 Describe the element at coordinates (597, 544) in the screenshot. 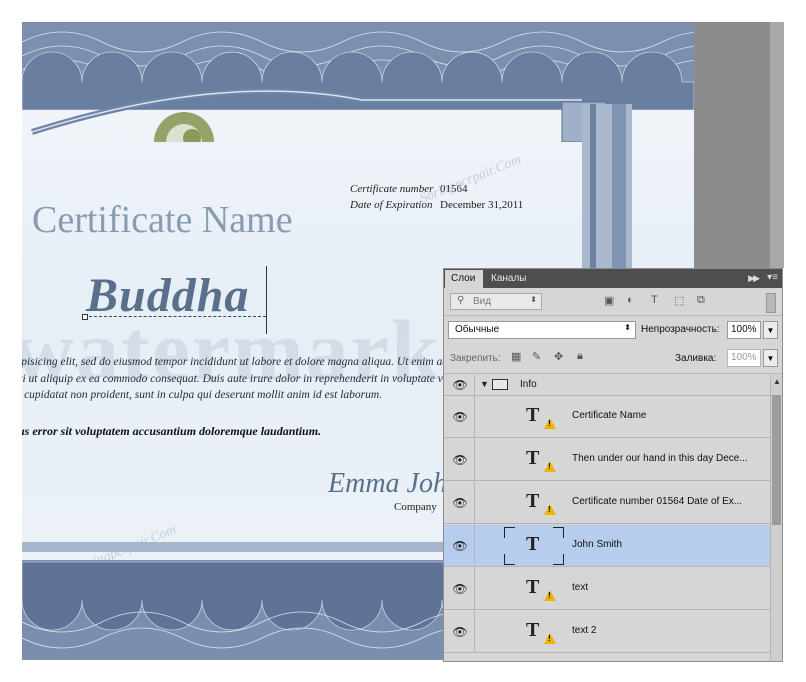

I see `layer-name: John Smith` at that location.